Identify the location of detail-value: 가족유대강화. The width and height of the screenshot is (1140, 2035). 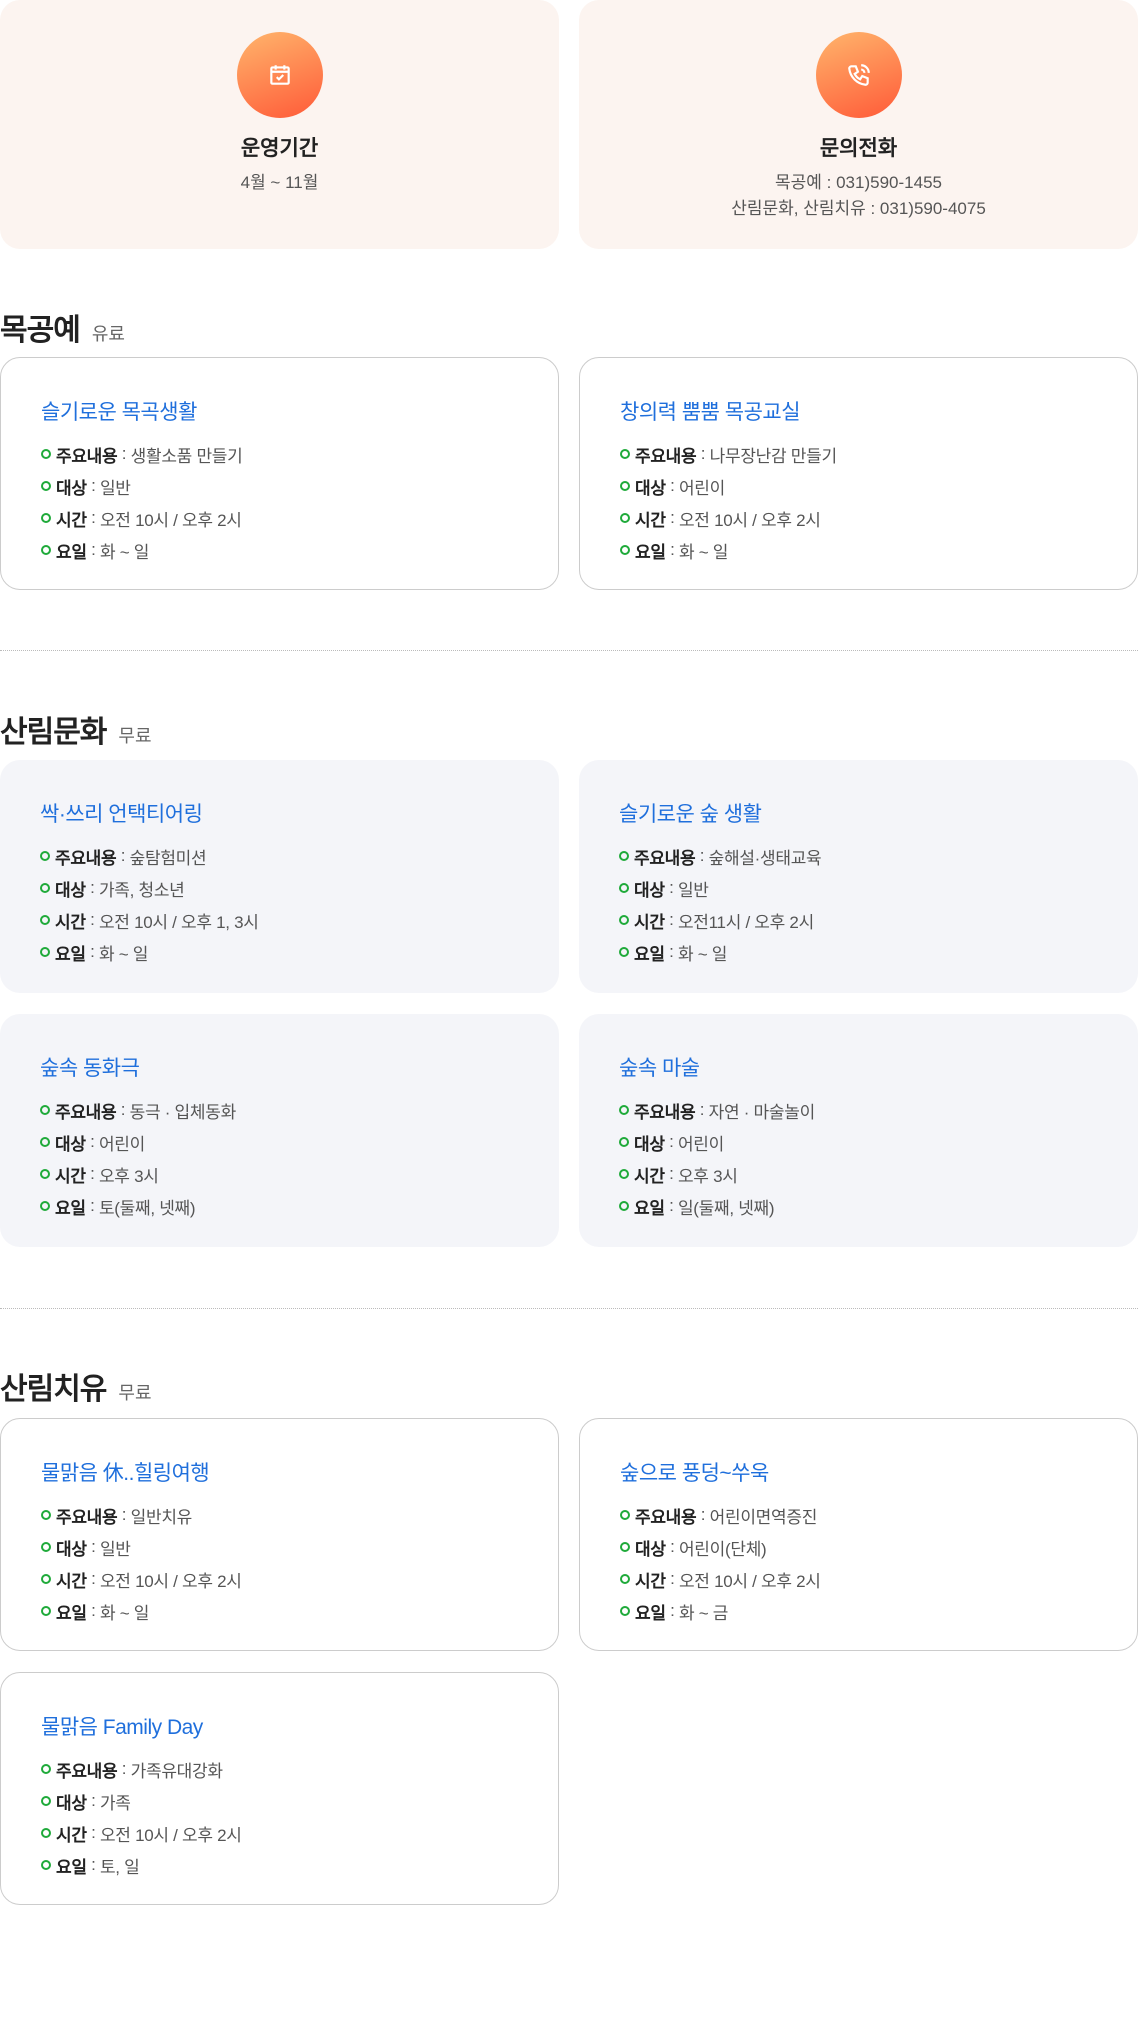
(176, 1771).